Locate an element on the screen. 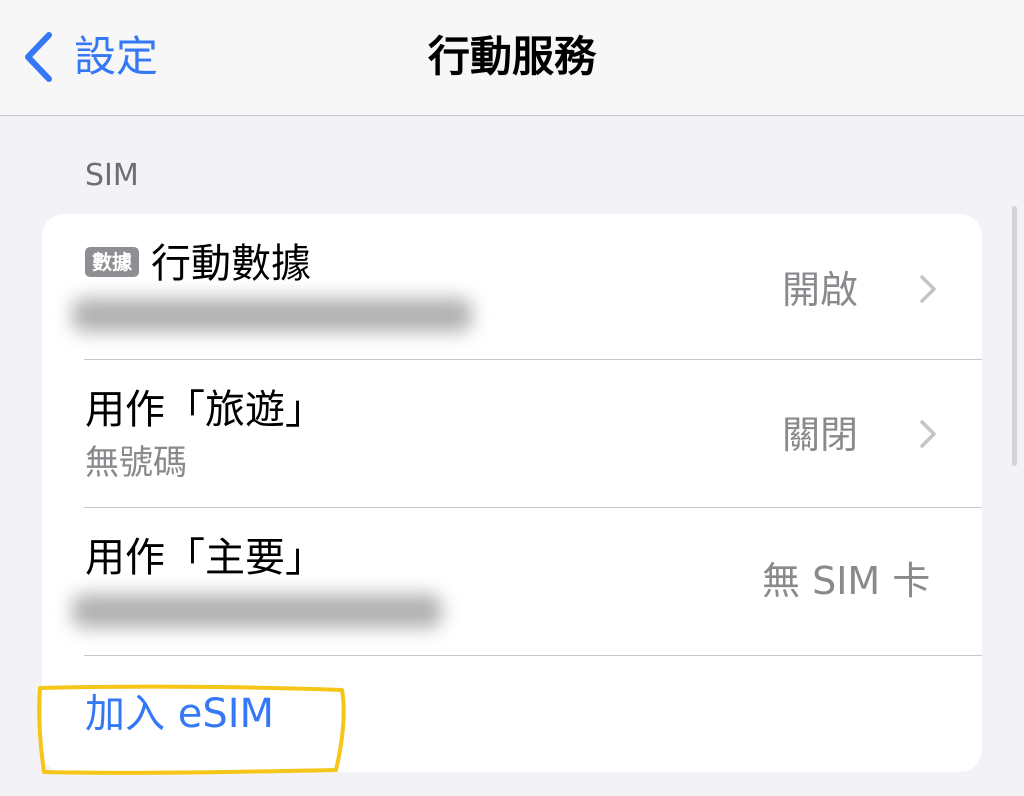 The height and width of the screenshot is (796, 1024). row-use-as-travel-subtitle: 無號碼 is located at coordinates (136, 463).